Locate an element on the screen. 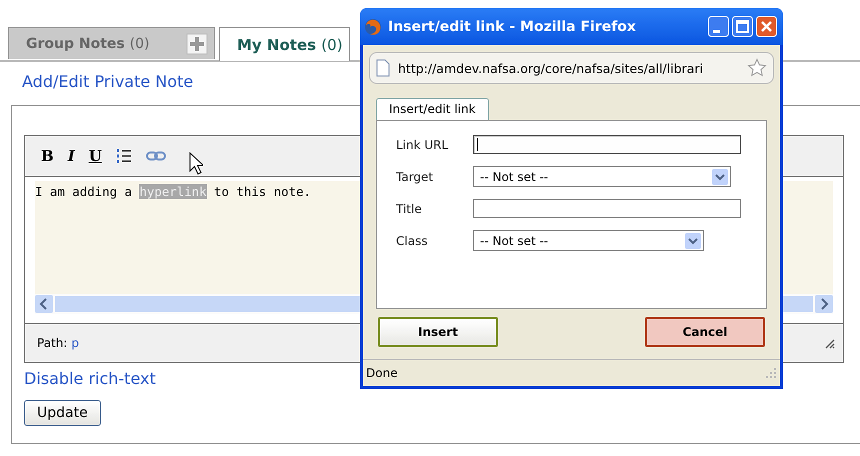 The width and height of the screenshot is (860, 456). notes-tab: My Notes (0) is located at coordinates (284, 44).